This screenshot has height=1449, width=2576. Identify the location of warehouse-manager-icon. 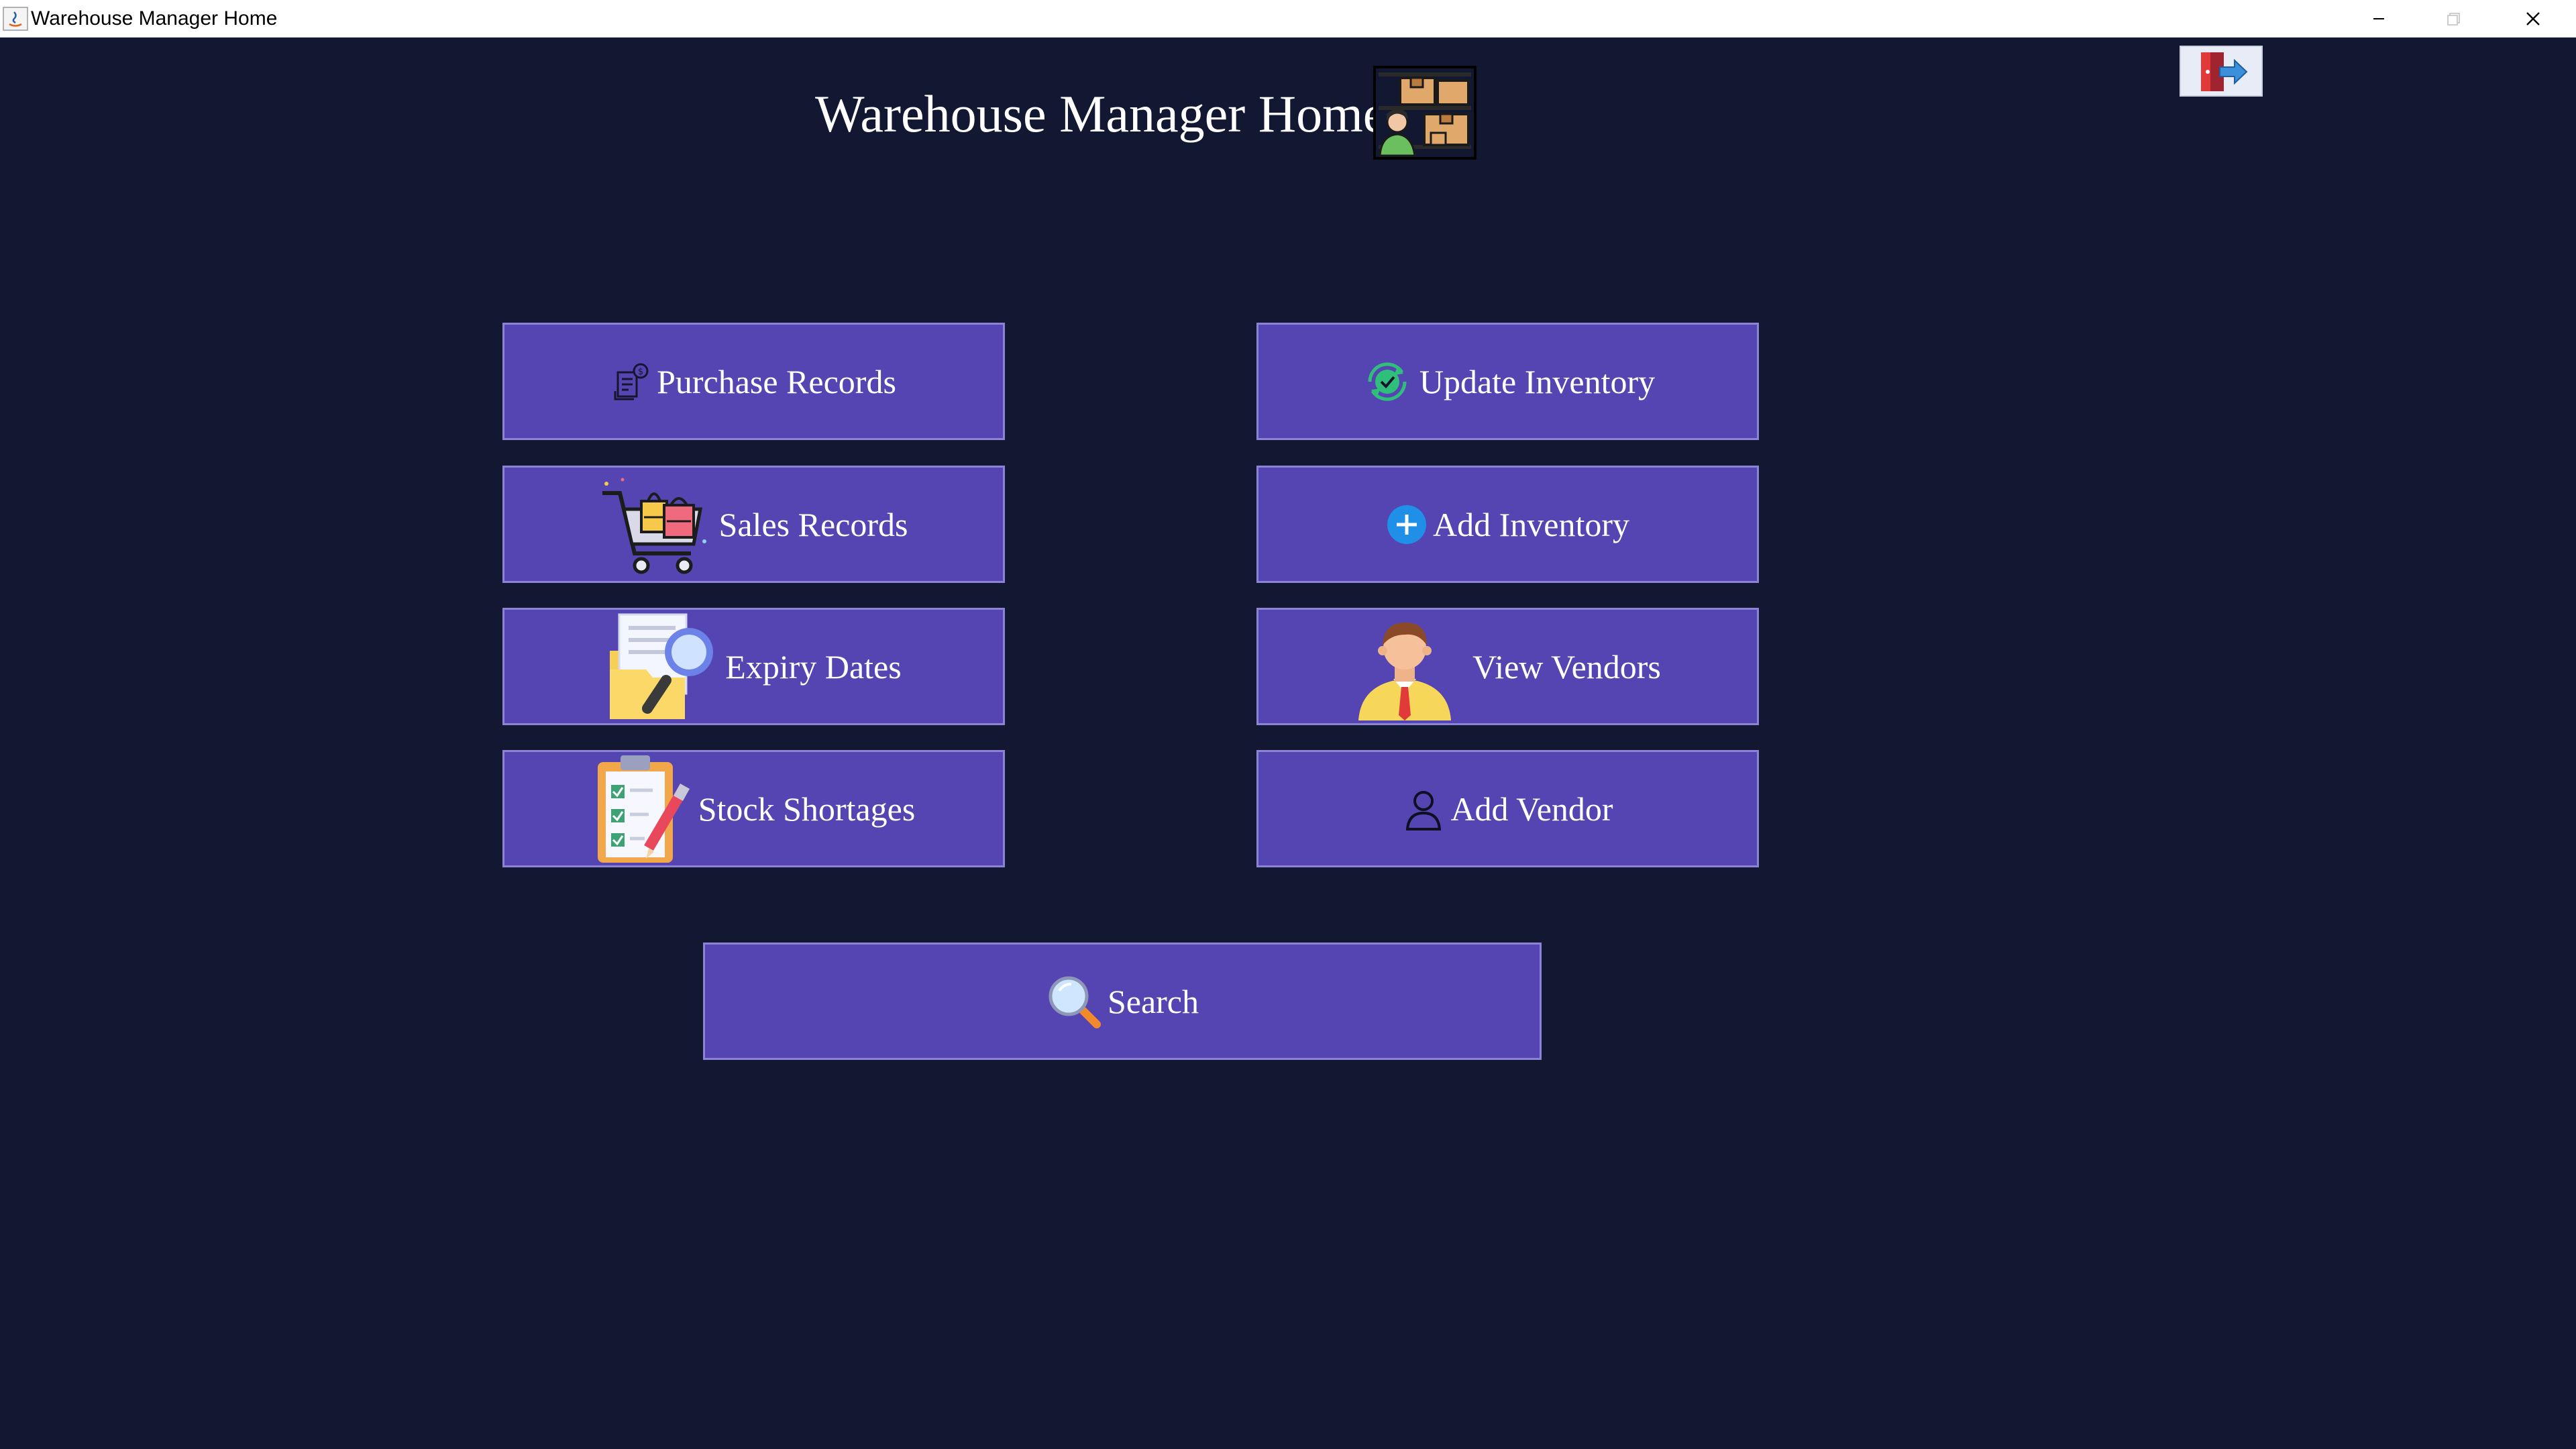
(1425, 113).